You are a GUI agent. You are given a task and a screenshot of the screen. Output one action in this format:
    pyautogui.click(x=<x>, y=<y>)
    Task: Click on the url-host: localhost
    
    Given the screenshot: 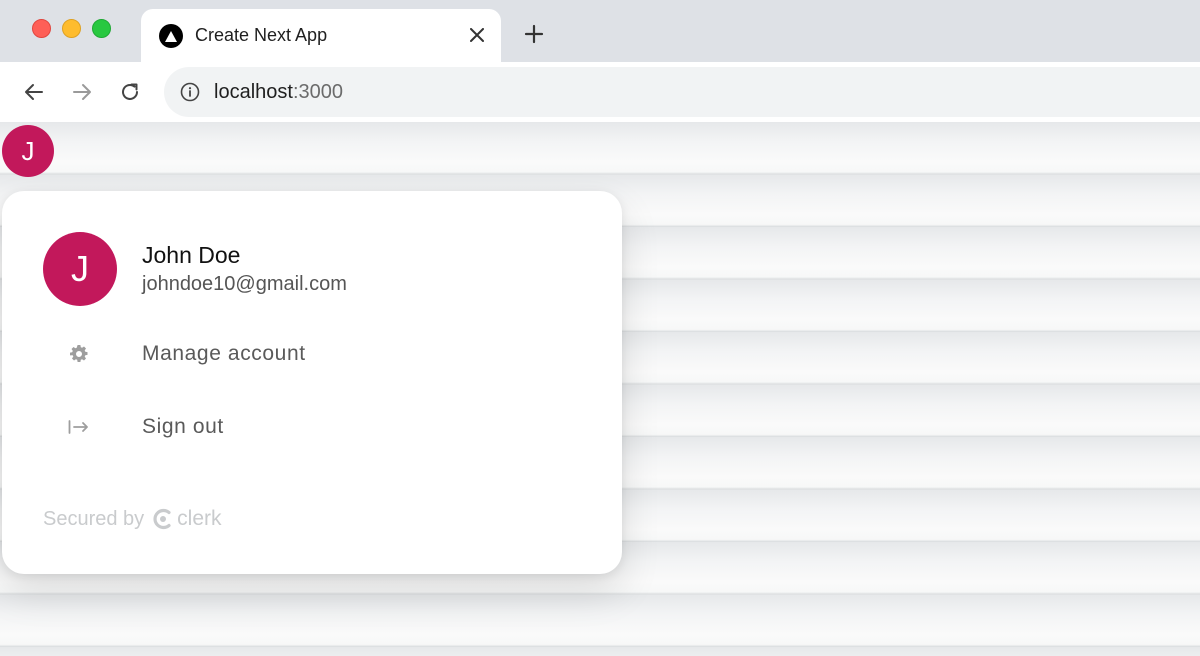 What is the action you would take?
    pyautogui.click(x=253, y=92)
    